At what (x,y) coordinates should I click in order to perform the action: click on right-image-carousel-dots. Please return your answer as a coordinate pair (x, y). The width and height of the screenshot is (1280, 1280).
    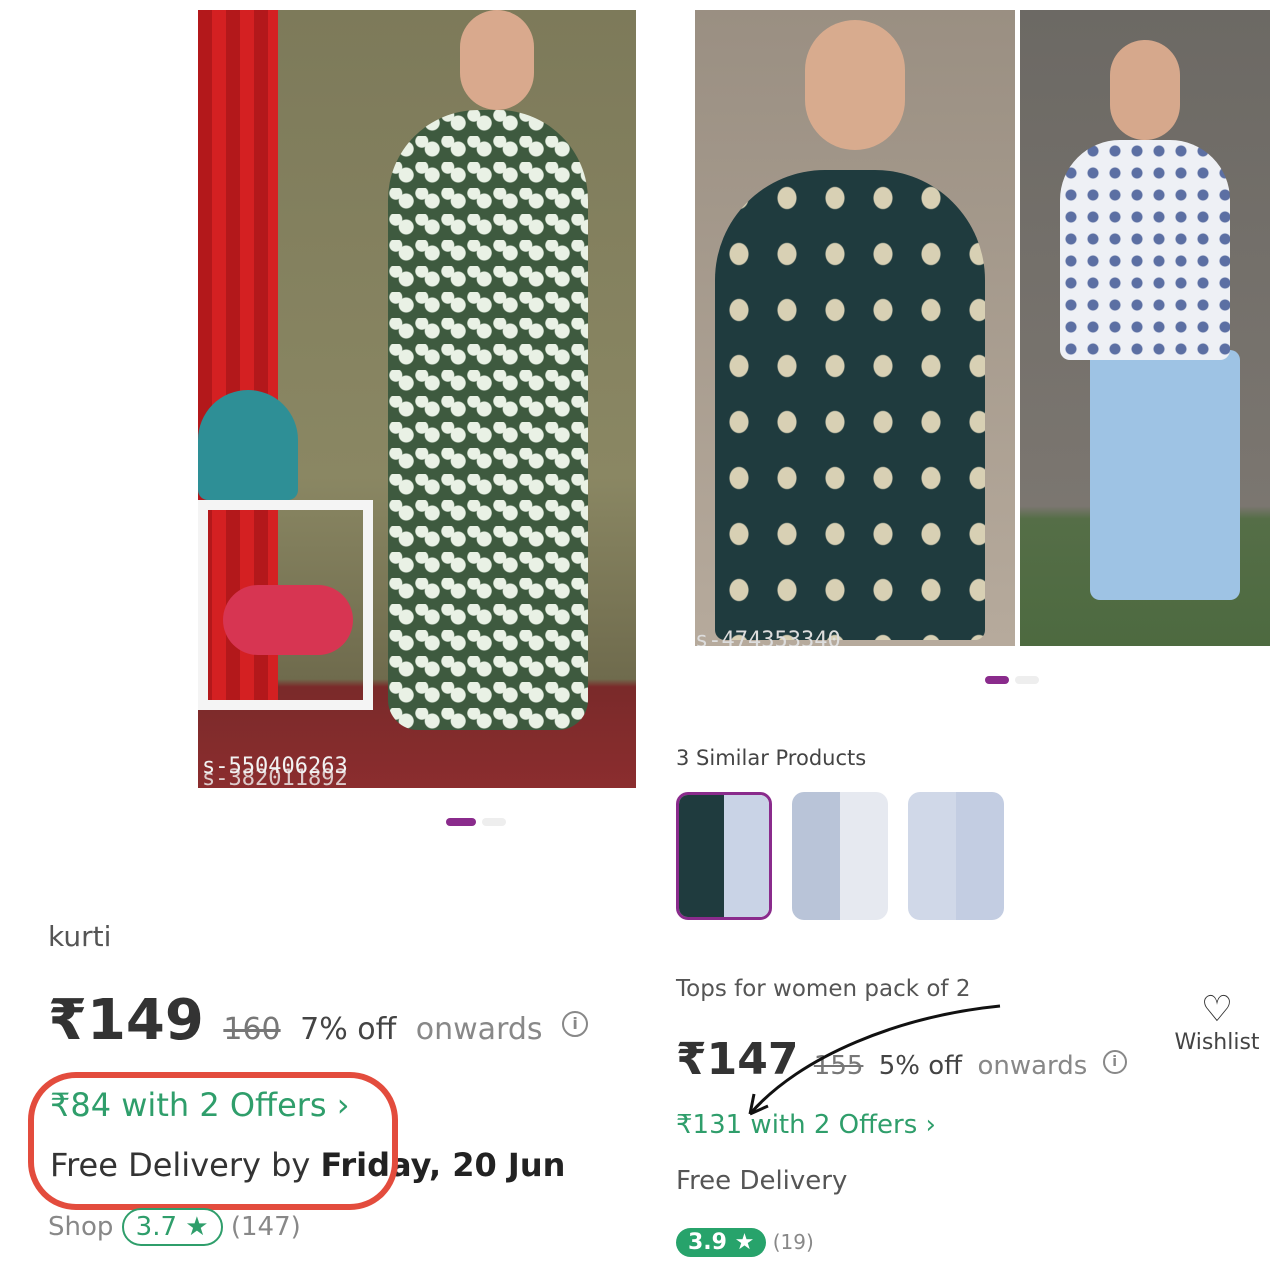
    Looking at the image, I should click on (1012, 680).